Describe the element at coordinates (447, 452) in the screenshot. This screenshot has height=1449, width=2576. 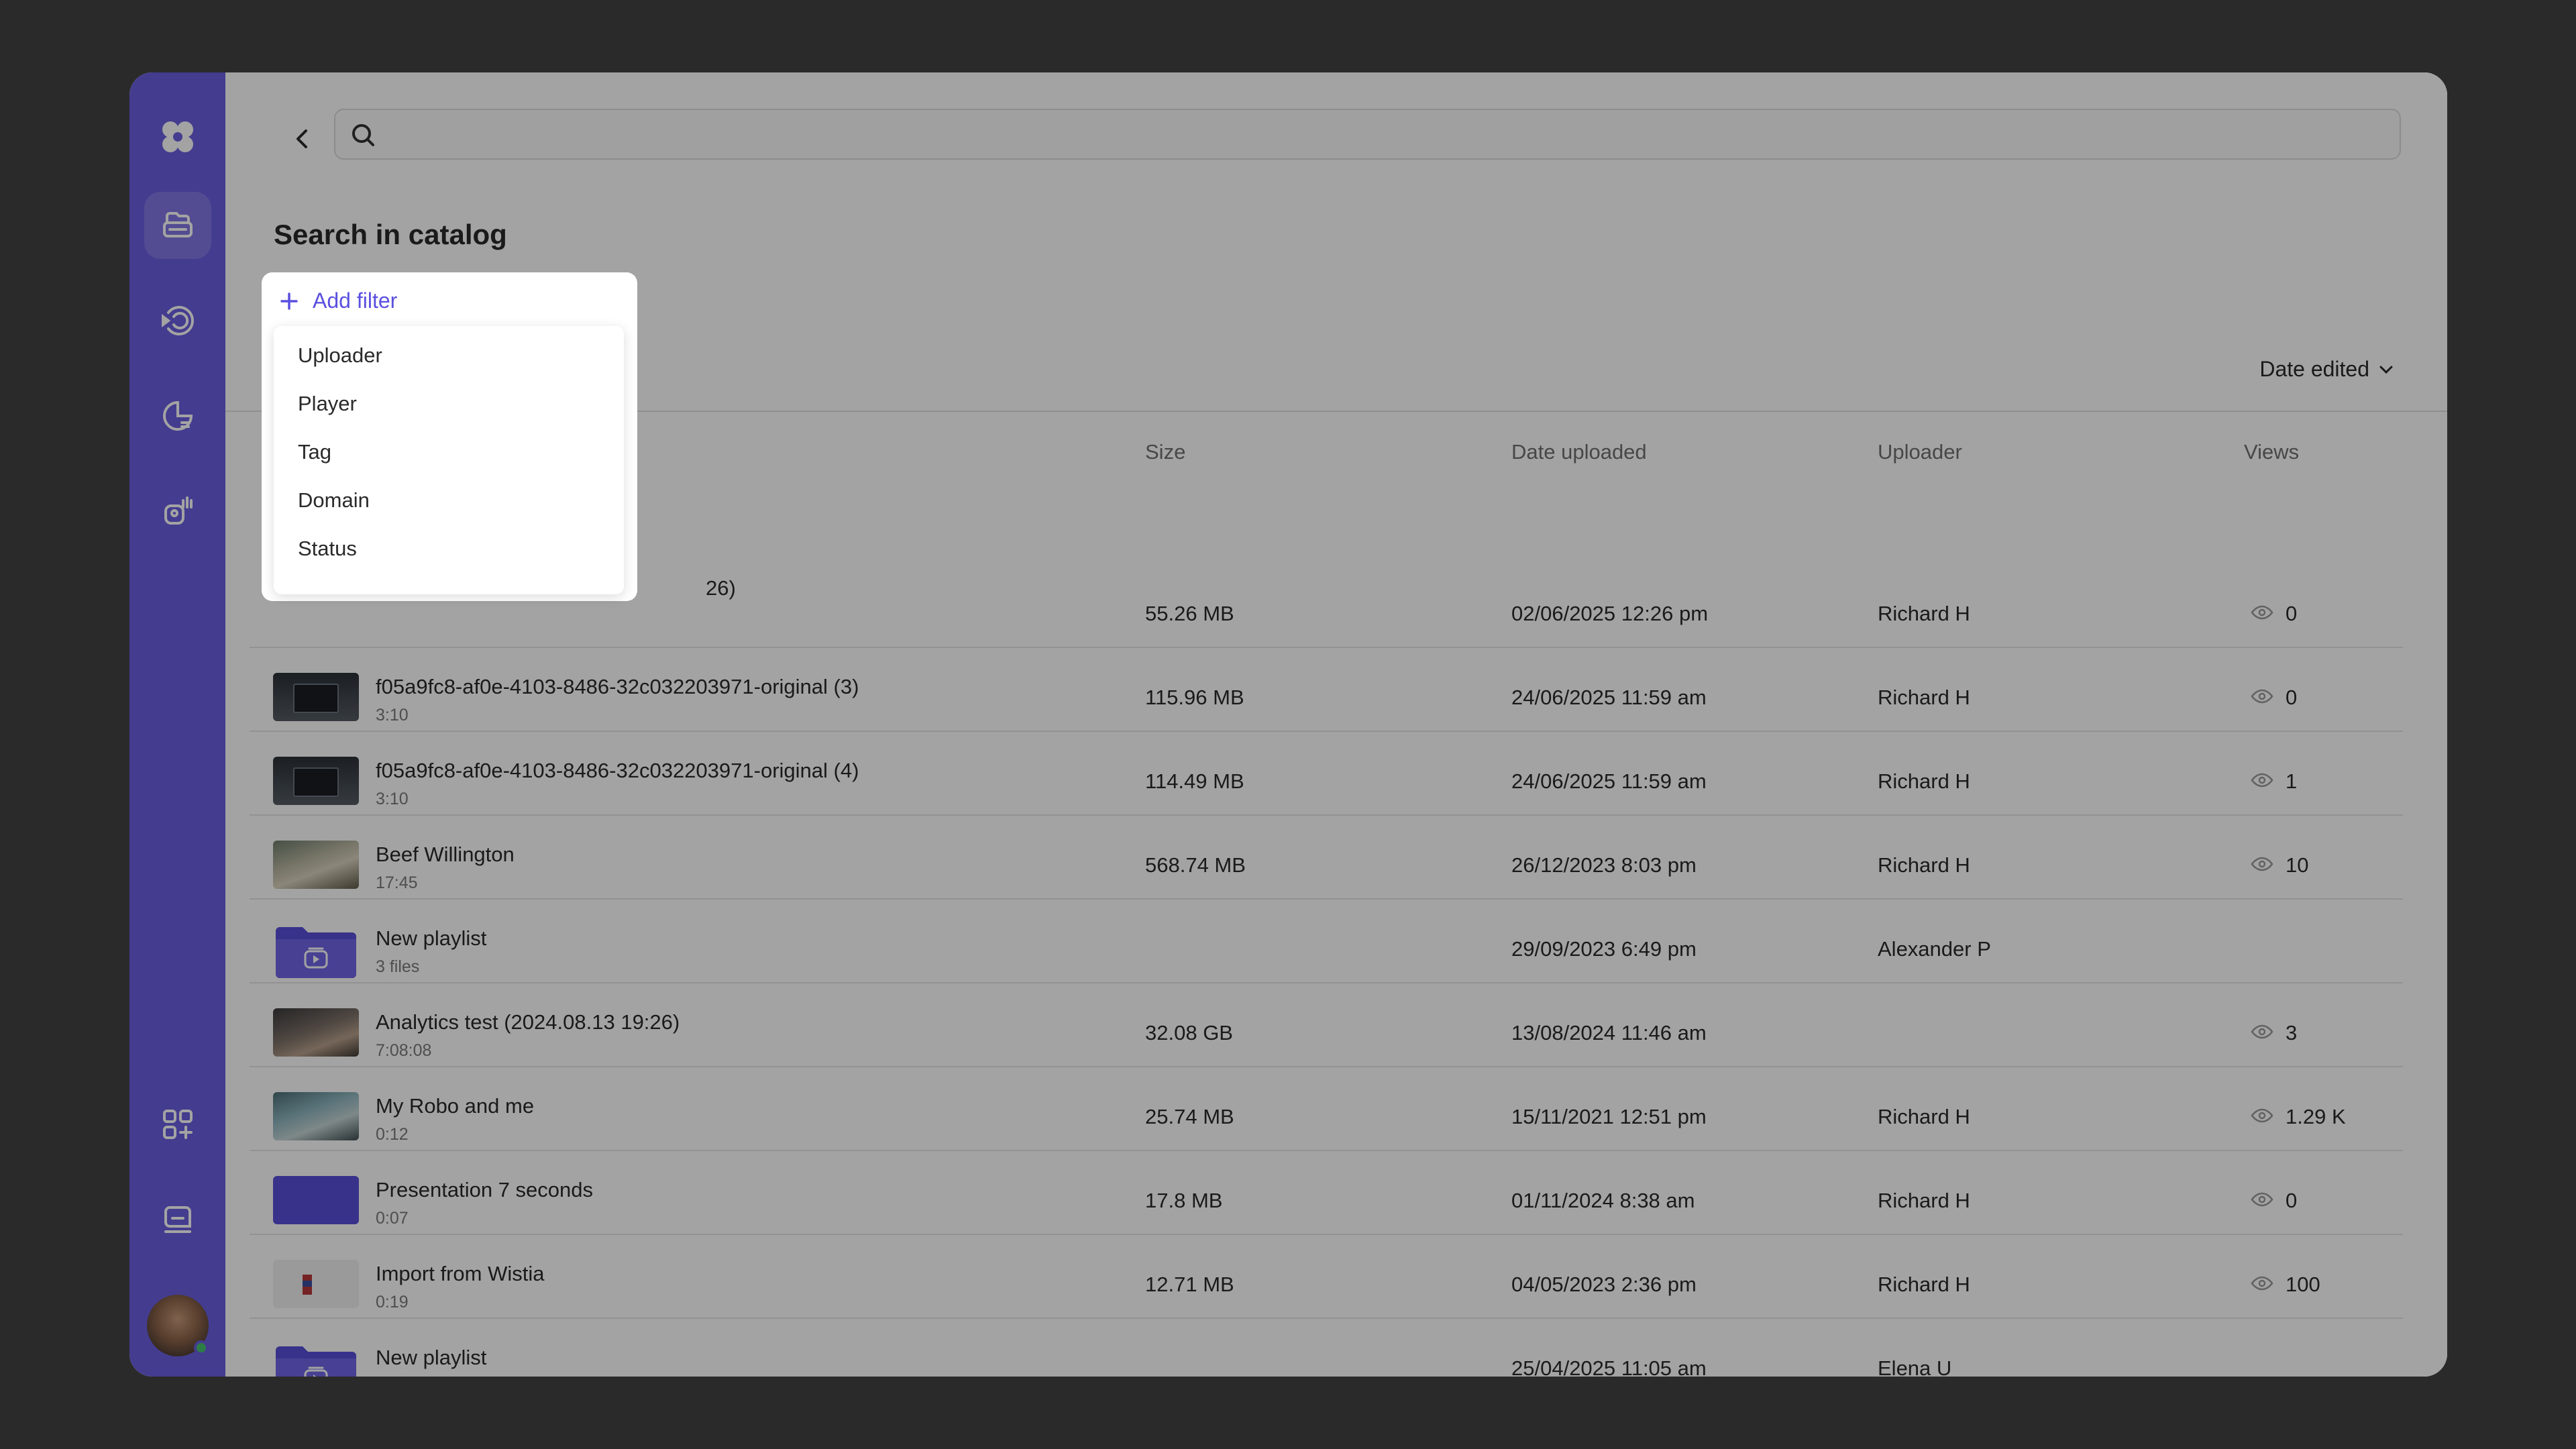
I see `filter-option-tag: Tag` at that location.